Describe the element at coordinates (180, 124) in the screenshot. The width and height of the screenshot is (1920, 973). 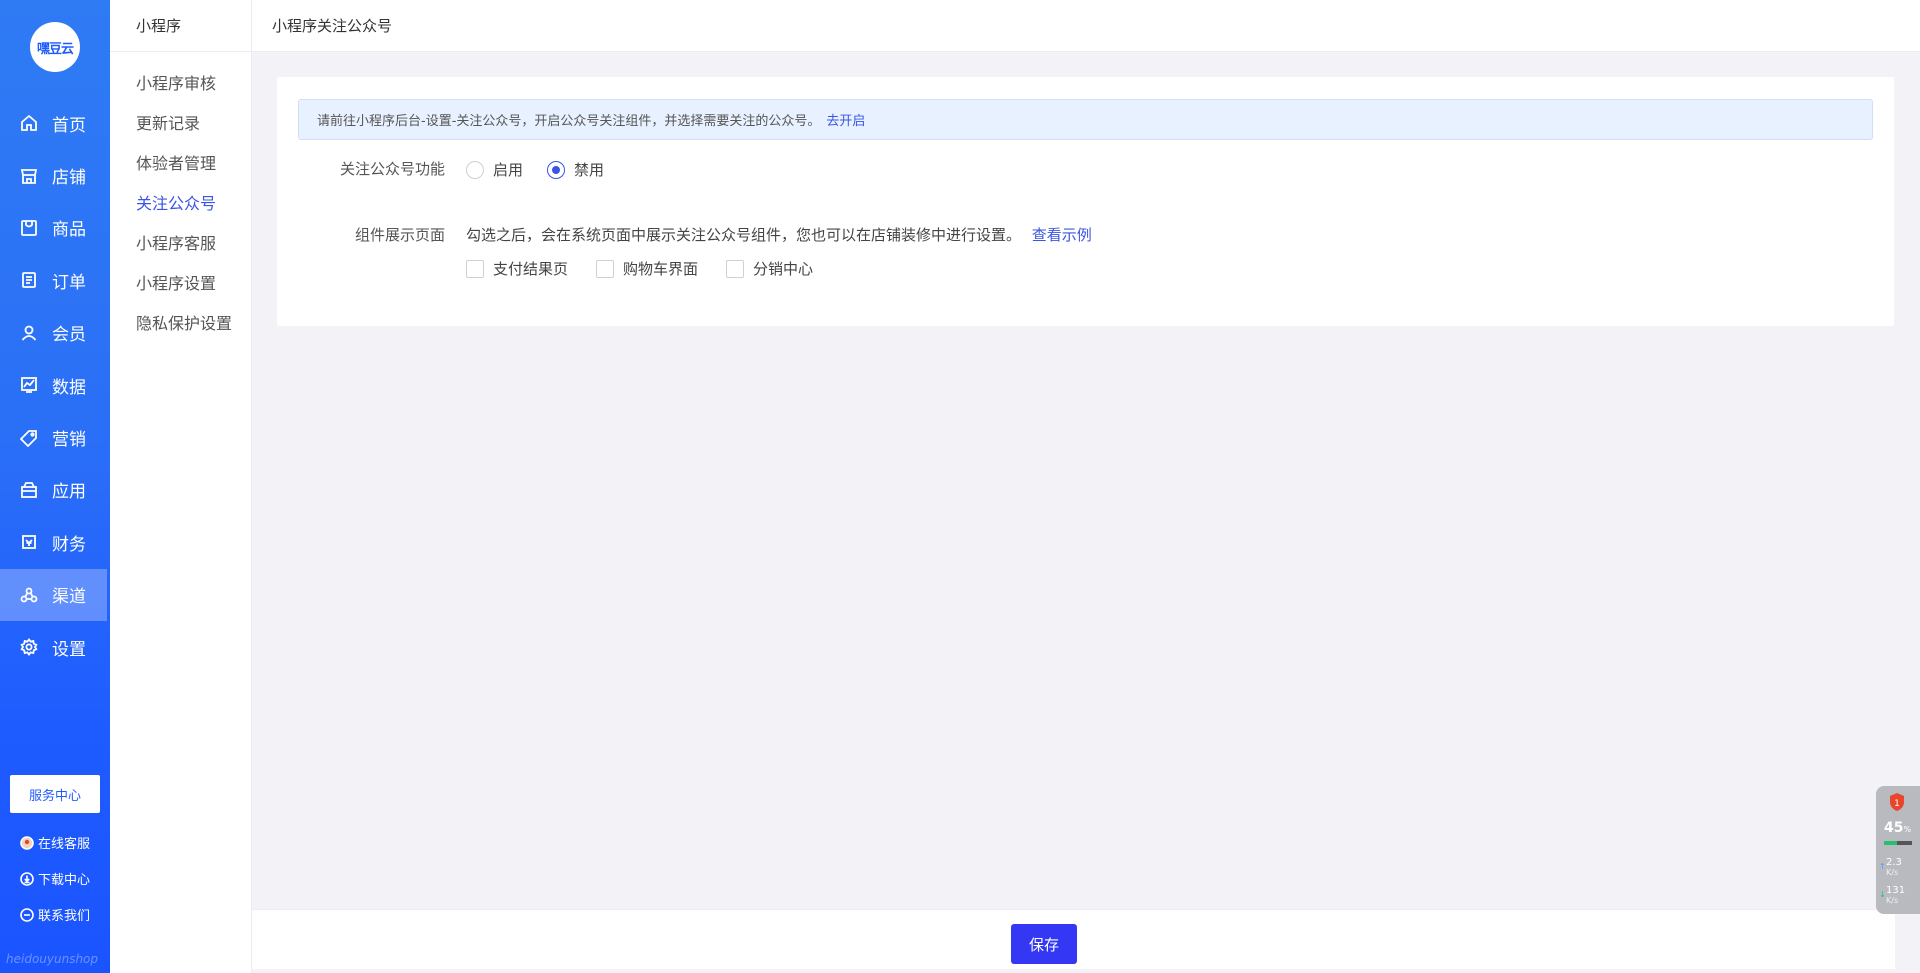
I see `submenu-item-update-log: 更新记录` at that location.